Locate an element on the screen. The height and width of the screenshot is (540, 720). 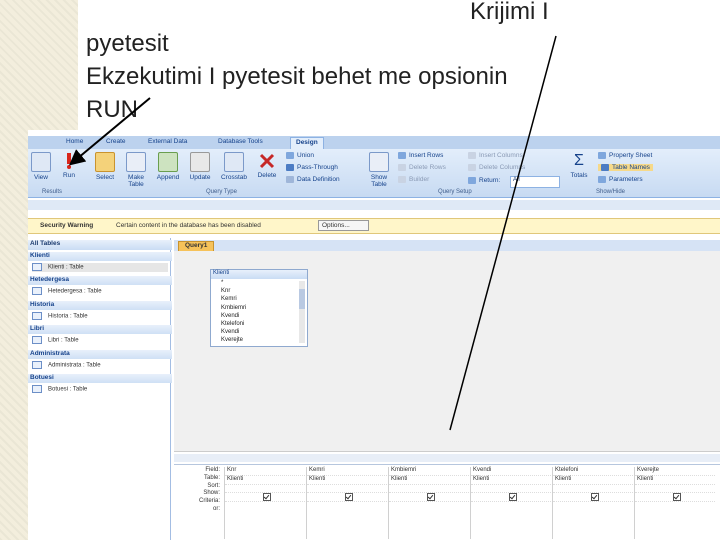
union-button: Union is located at coordinates (300, 155).